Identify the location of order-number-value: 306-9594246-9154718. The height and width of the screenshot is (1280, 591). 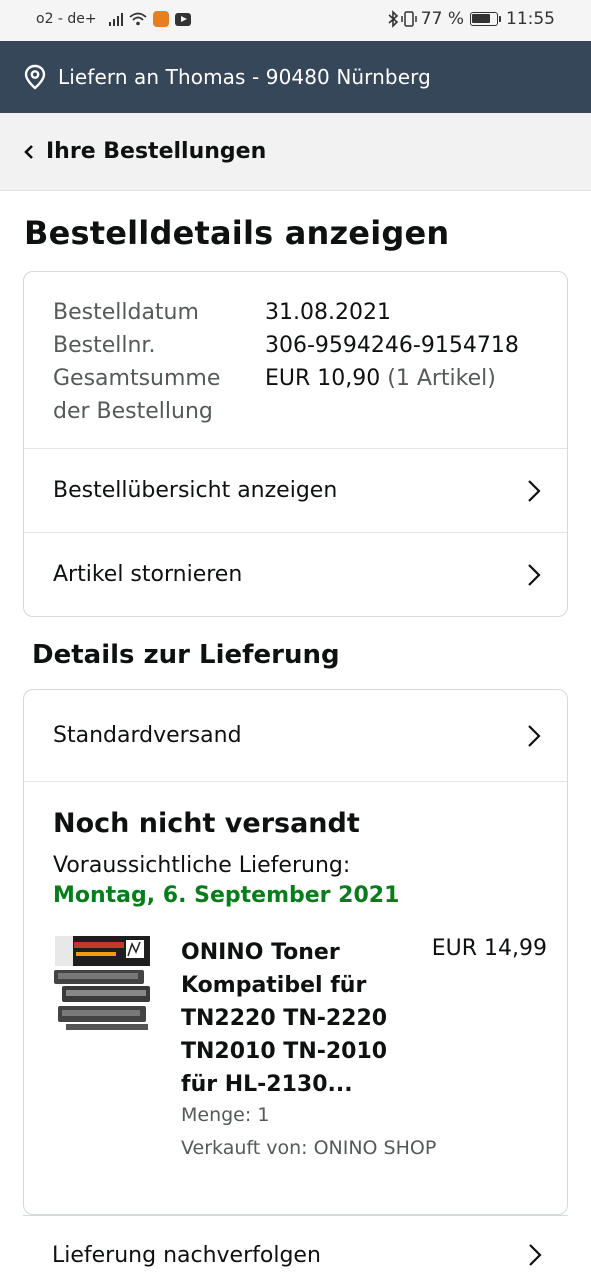
(392, 345).